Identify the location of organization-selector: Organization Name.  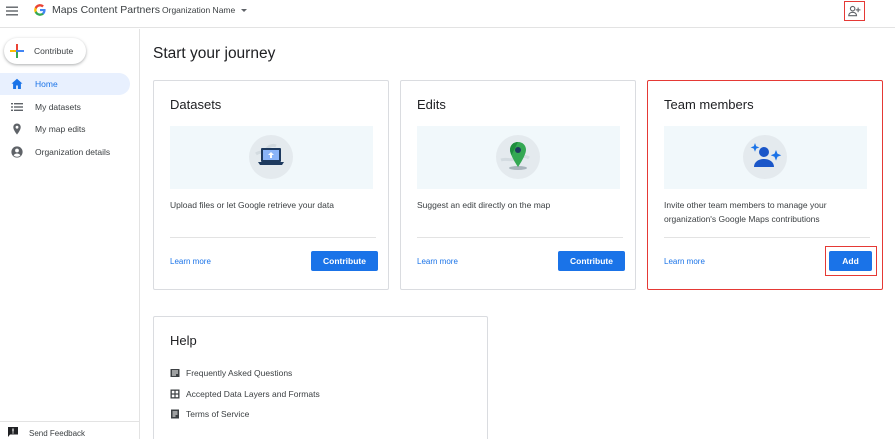
(205, 10).